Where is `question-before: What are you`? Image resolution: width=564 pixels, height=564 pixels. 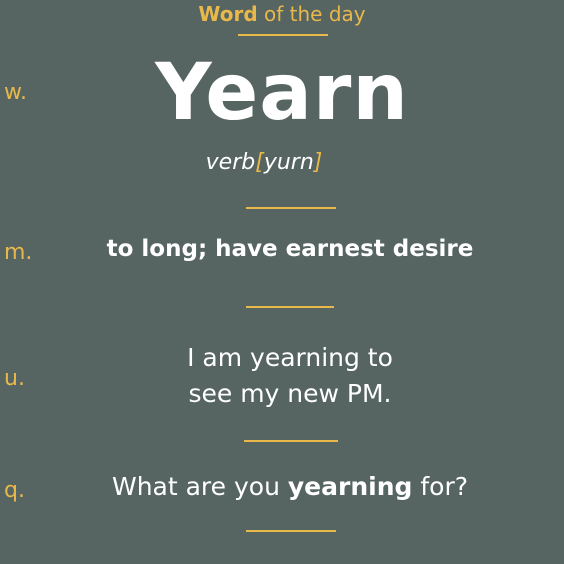 question-before: What are you is located at coordinates (199, 486).